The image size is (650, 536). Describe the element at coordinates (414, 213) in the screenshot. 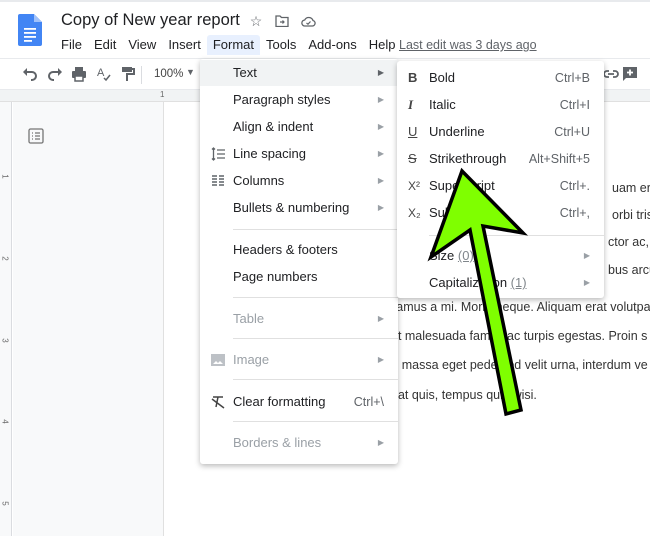

I see `subscript-icon: X₂` at that location.